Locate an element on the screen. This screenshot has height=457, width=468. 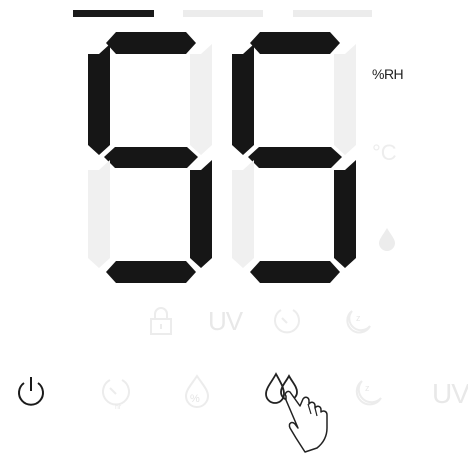
uv-button: UV is located at coordinates (450, 394).